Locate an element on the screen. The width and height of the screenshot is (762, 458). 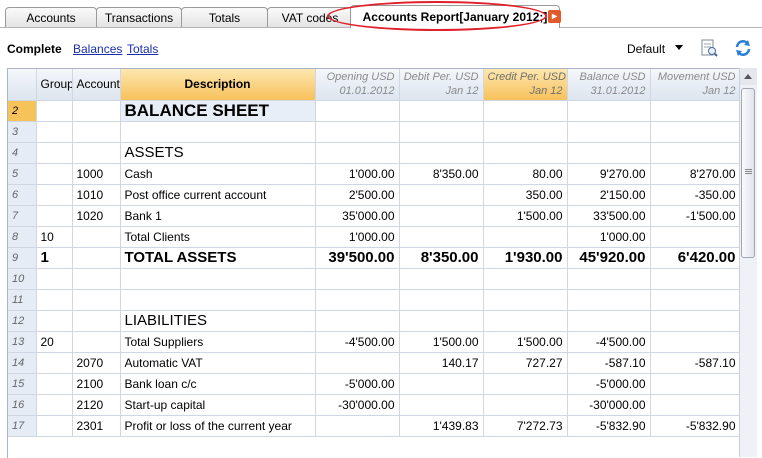
vertical-scrollbar is located at coordinates (748, 262).